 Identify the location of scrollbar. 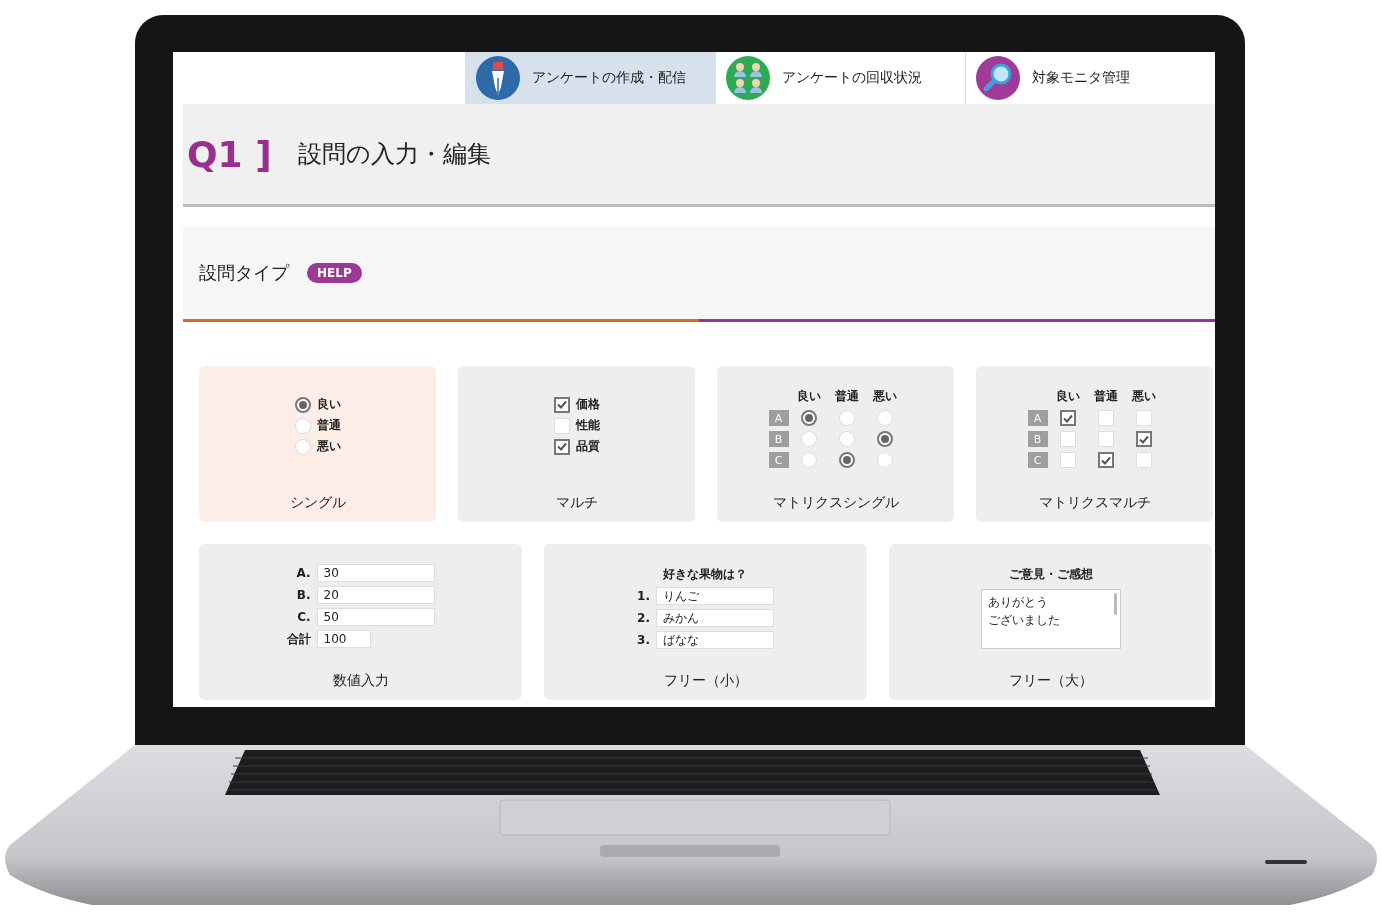
(1115, 604).